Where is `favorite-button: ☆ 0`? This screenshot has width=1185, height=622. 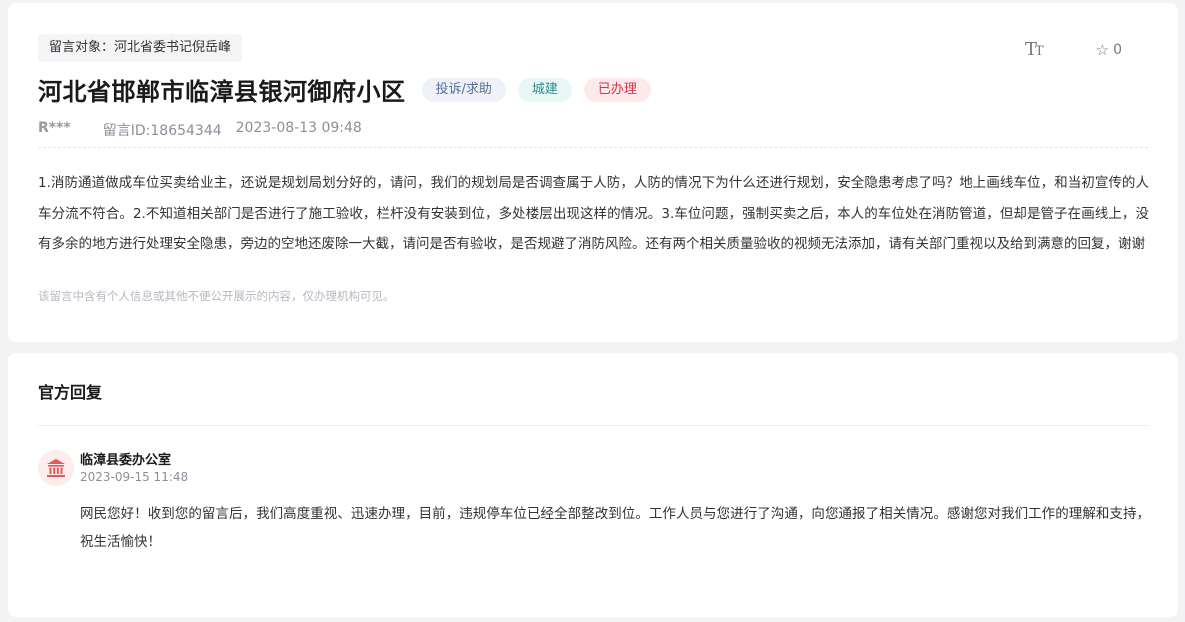 favorite-button: ☆ 0 is located at coordinates (1109, 50).